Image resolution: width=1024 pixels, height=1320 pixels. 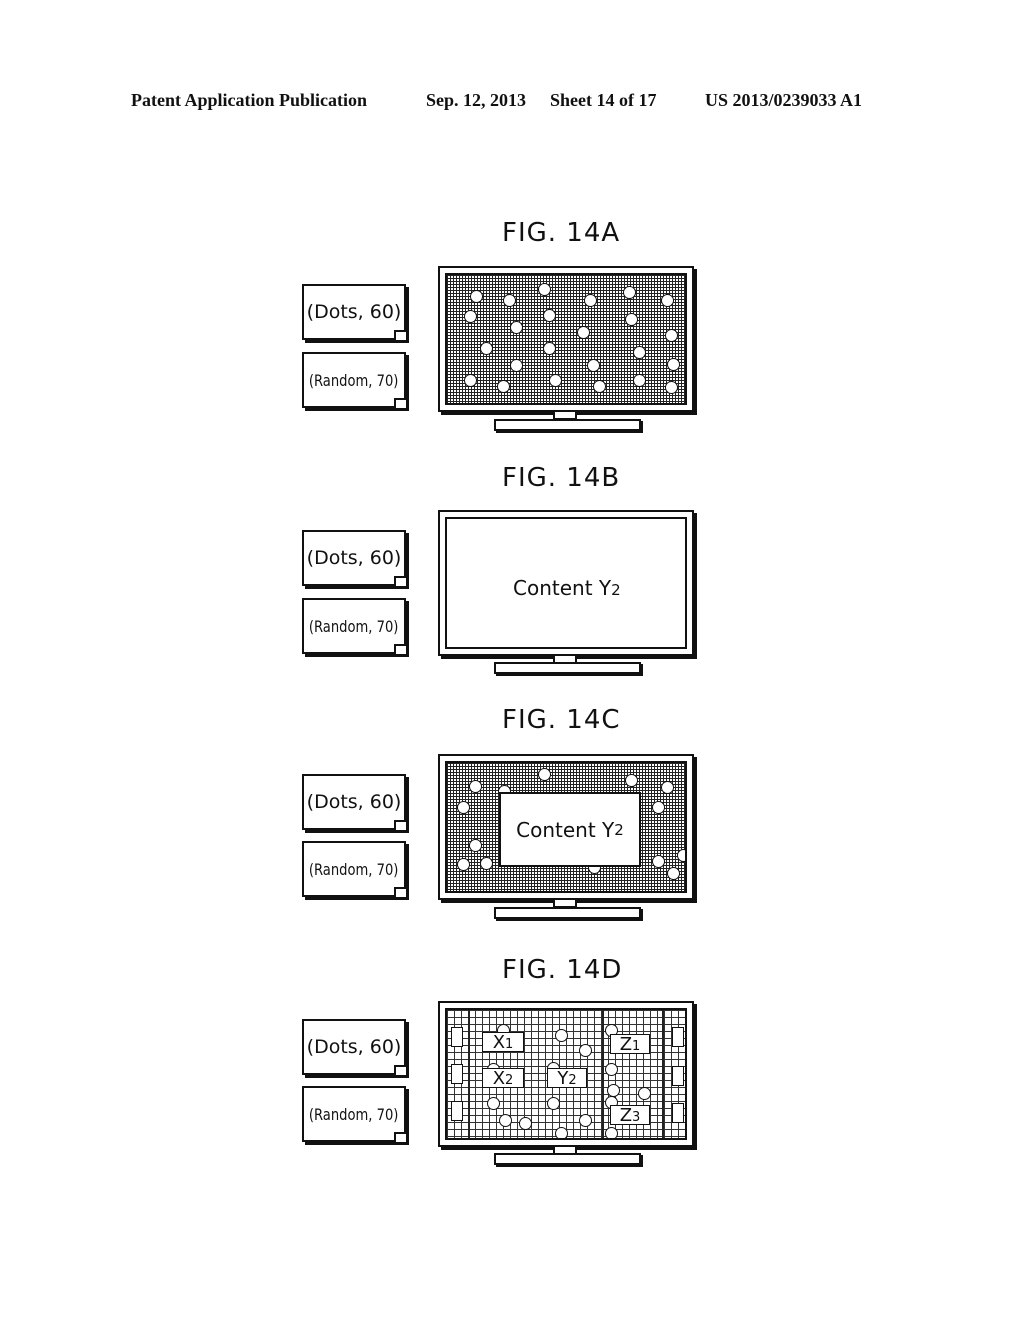 I want to click on dots-pattern-screen, so click(x=566, y=339).